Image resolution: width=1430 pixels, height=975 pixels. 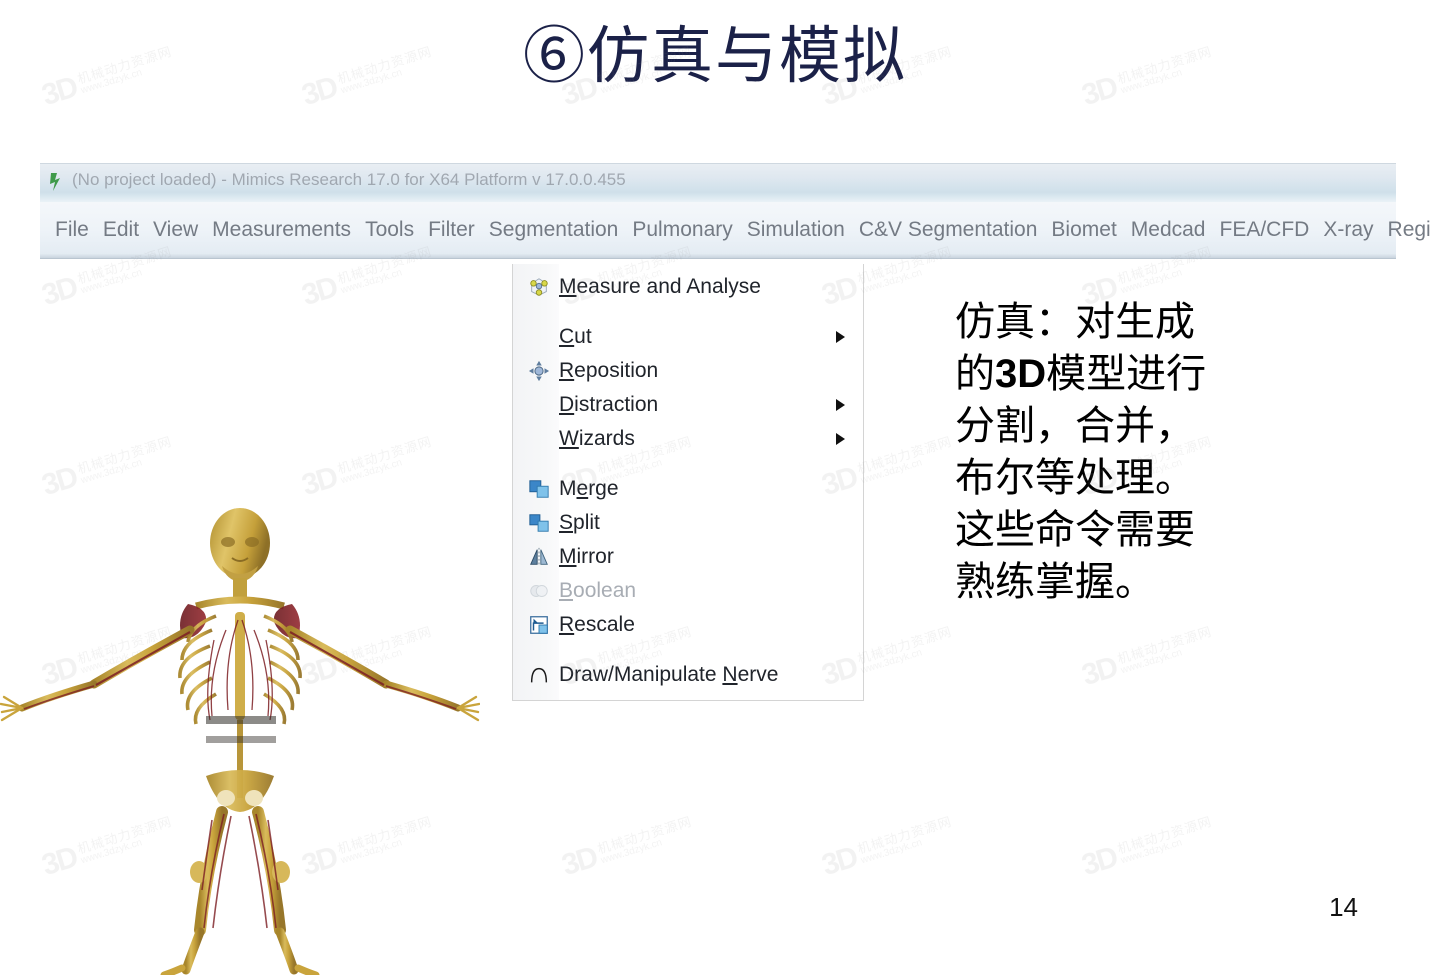 I want to click on menu-item-wizards: Wizards, so click(x=688, y=439).